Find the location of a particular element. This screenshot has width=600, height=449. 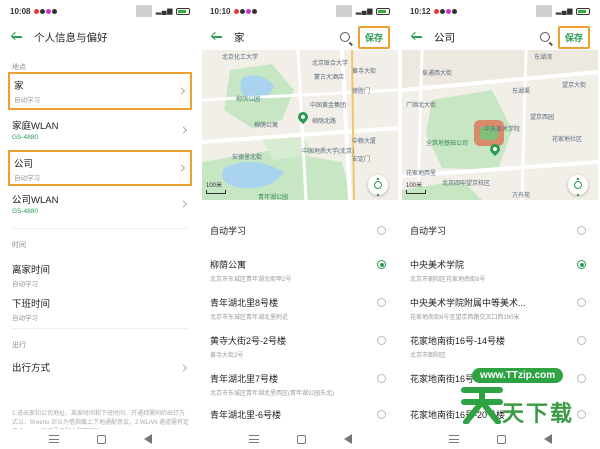

status-bar: 10:12 ▂▄▆ is located at coordinates (500, 11).